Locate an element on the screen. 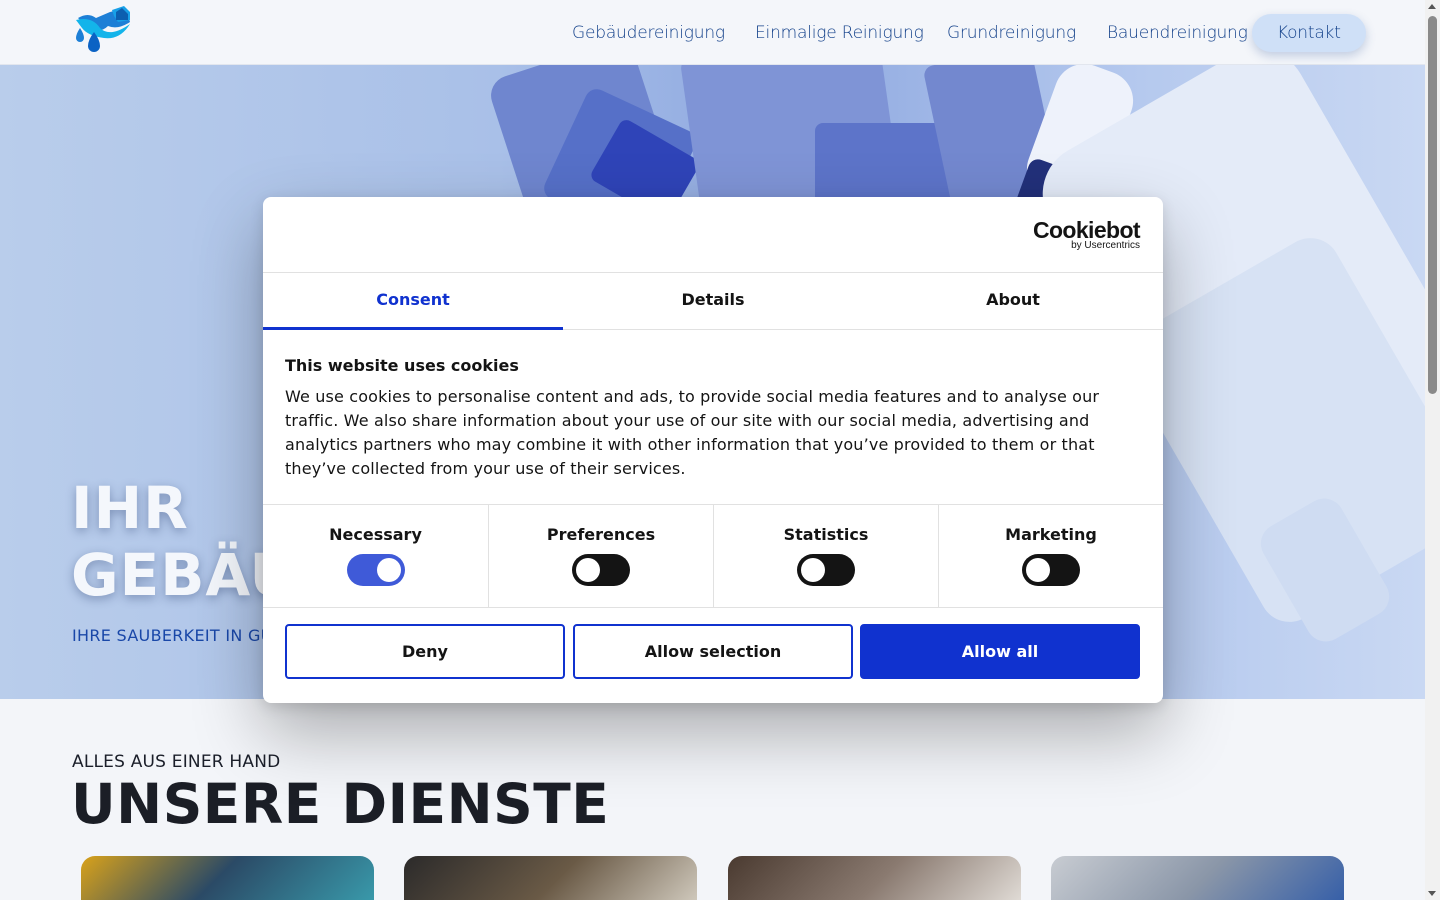 The height and width of the screenshot is (900, 1440). nav-kontakt-button: Kontakt is located at coordinates (1309, 33).